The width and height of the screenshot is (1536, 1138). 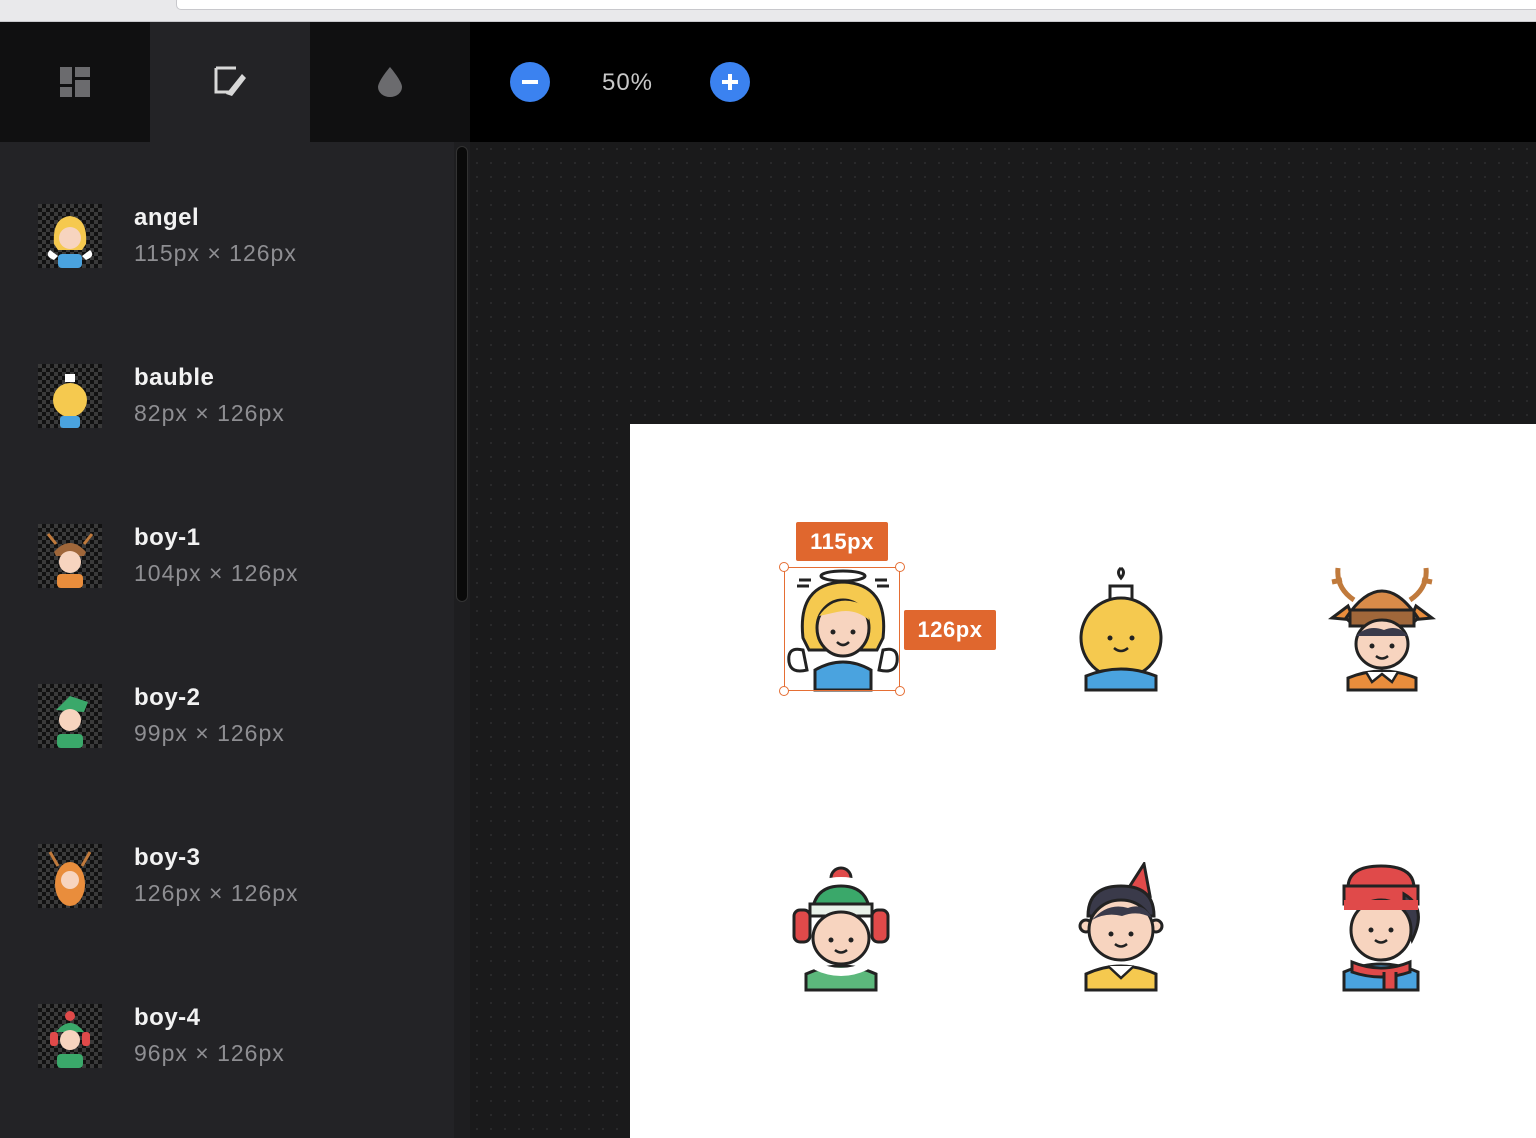 I want to click on earmuff-boy-sprite, so click(x=841, y=929).